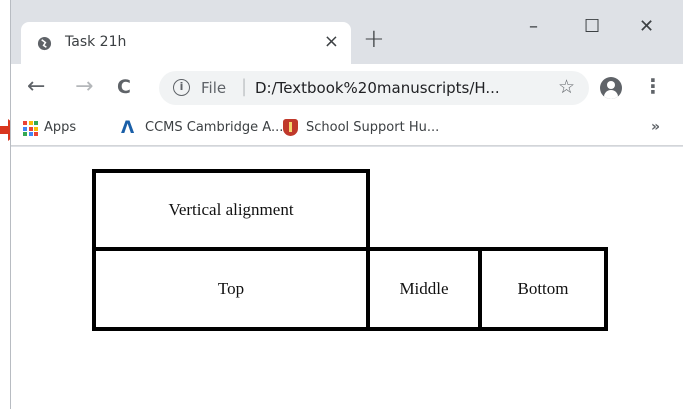 This screenshot has width=683, height=409. I want to click on maximize-button: ☐, so click(592, 26).